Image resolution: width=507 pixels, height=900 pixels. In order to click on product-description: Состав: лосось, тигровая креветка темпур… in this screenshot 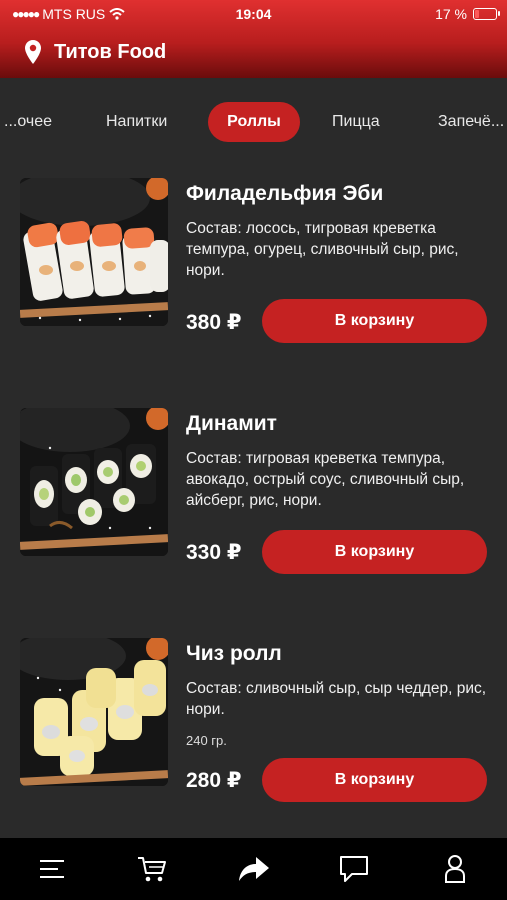, I will do `click(322, 249)`.